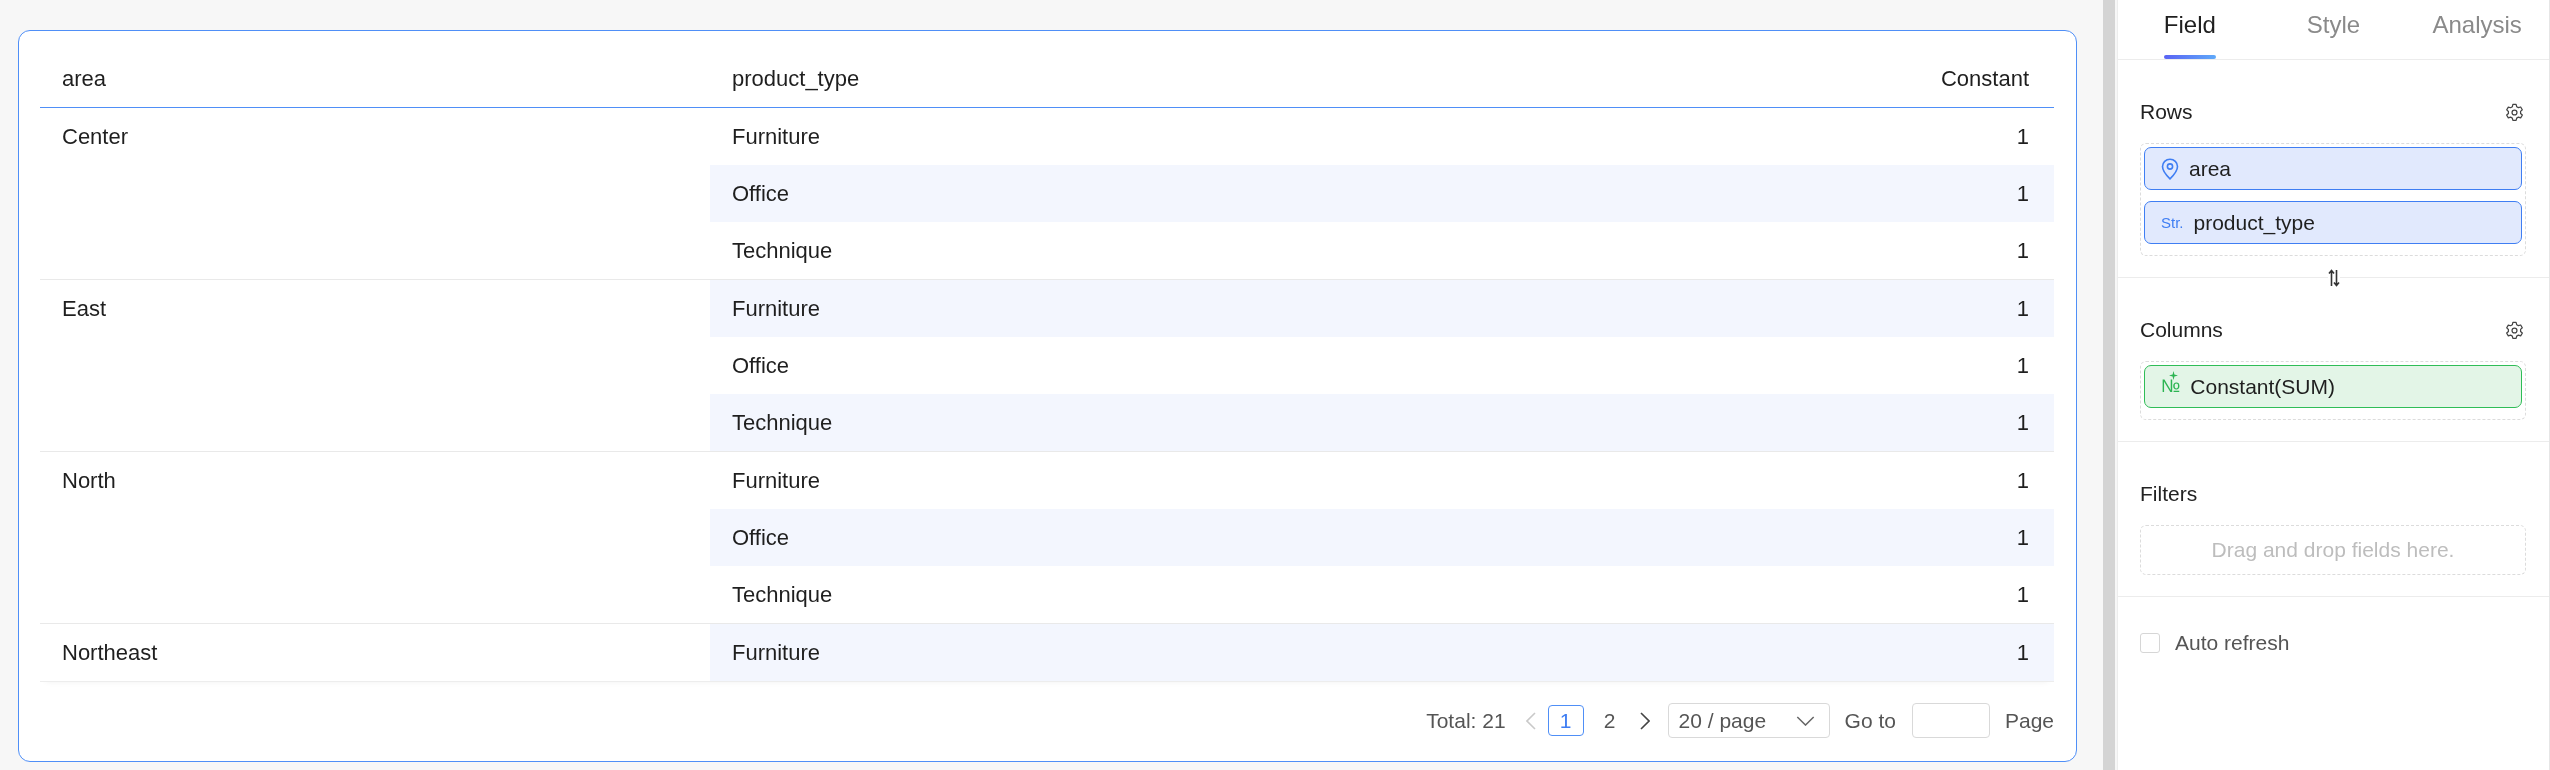  What do you see at coordinates (84, 78) in the screenshot?
I see `column-header: area` at bounding box center [84, 78].